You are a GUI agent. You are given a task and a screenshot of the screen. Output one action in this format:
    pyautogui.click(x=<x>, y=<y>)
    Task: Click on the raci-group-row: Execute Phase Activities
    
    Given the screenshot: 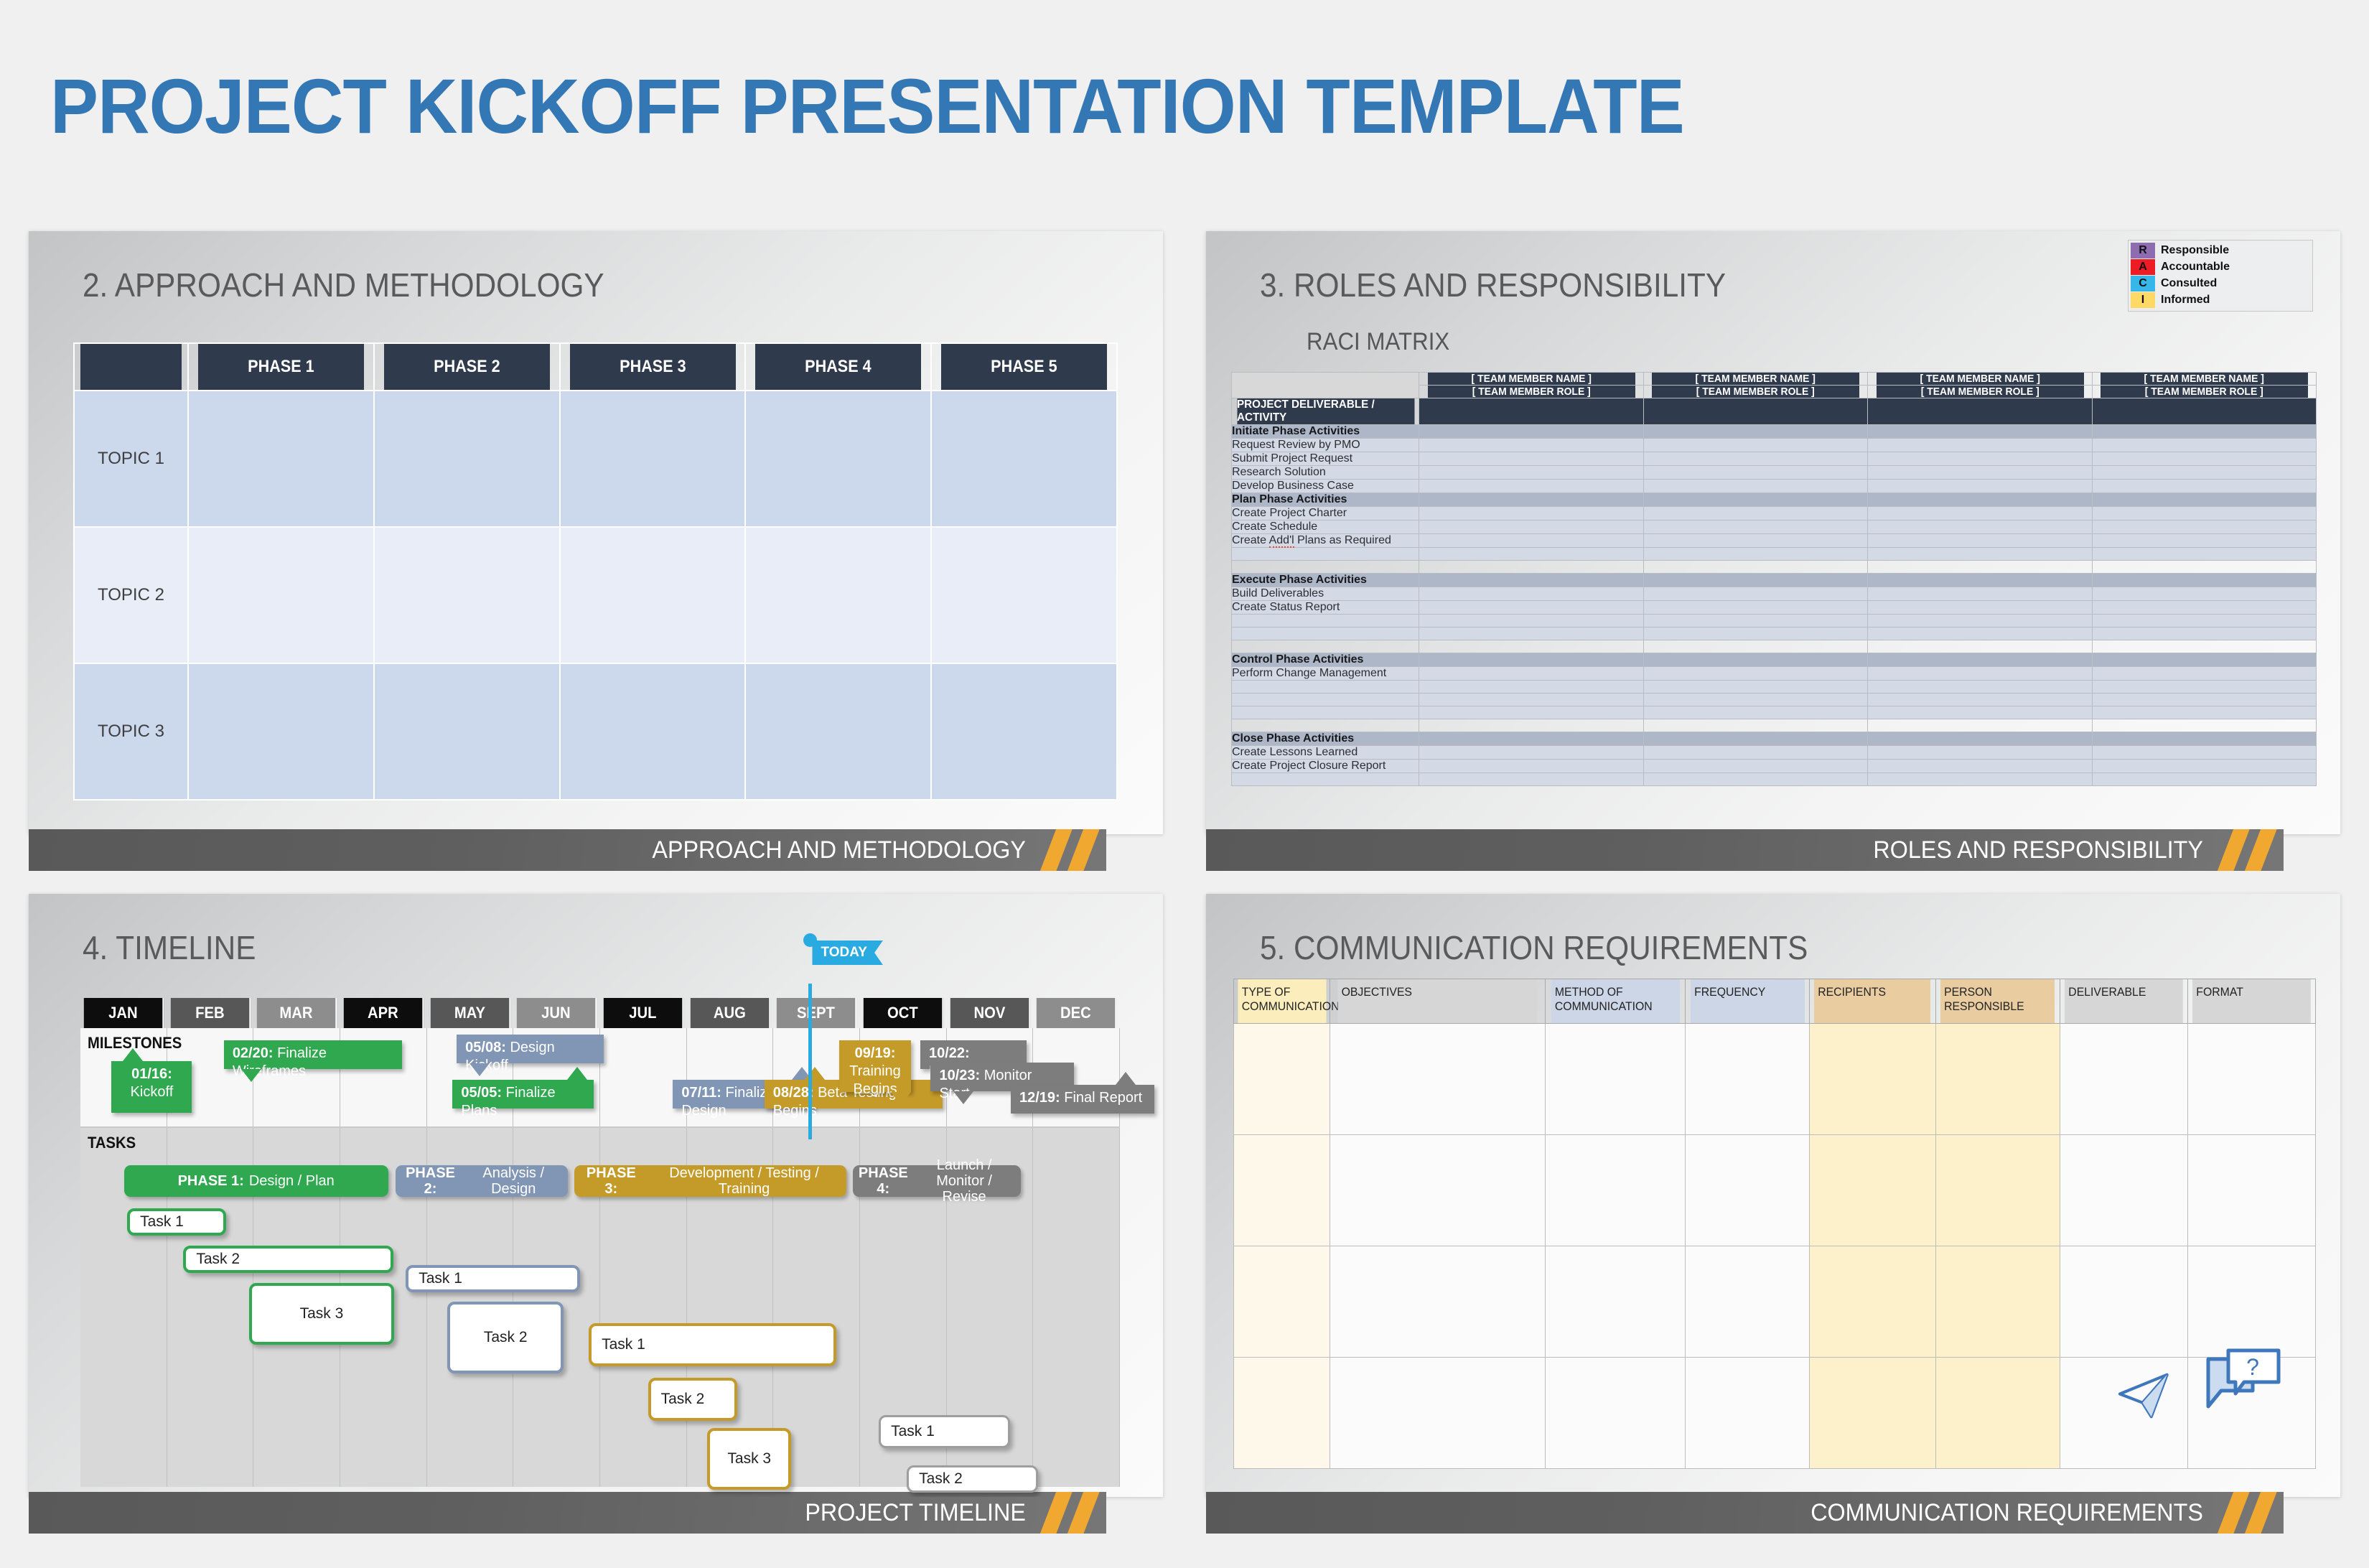 What is the action you would take?
    pyautogui.click(x=1774, y=580)
    